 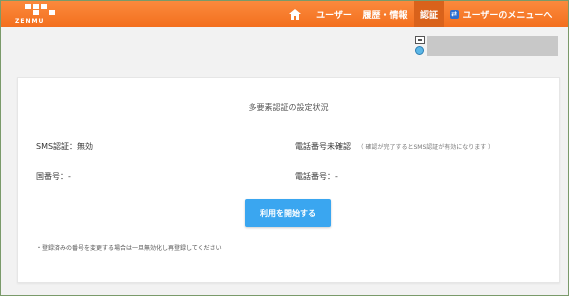 What do you see at coordinates (53, 176) in the screenshot?
I see `country-code: 国番号：-` at bounding box center [53, 176].